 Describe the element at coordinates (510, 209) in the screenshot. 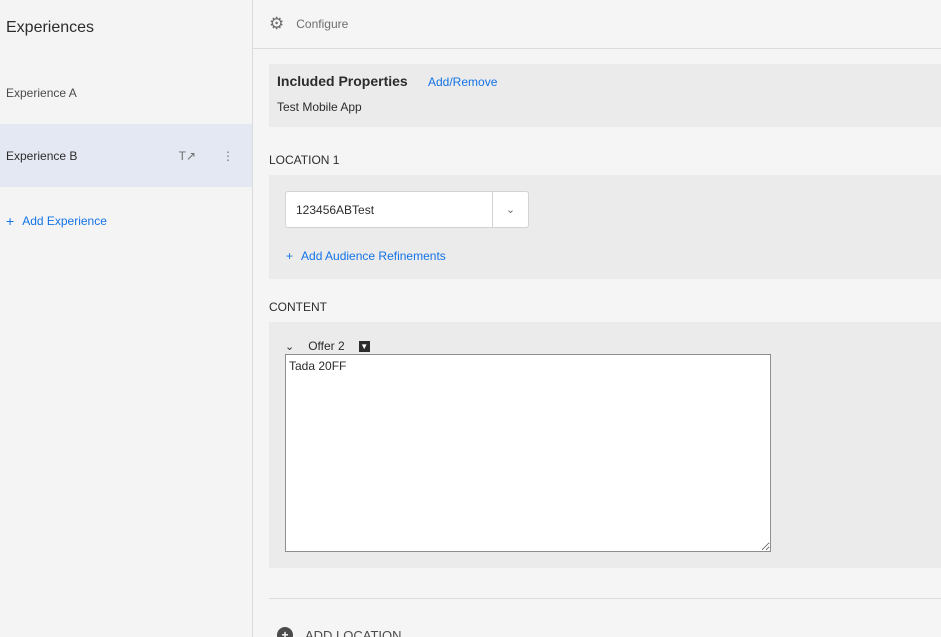

I see `chevron-down-icon: ⌄` at that location.